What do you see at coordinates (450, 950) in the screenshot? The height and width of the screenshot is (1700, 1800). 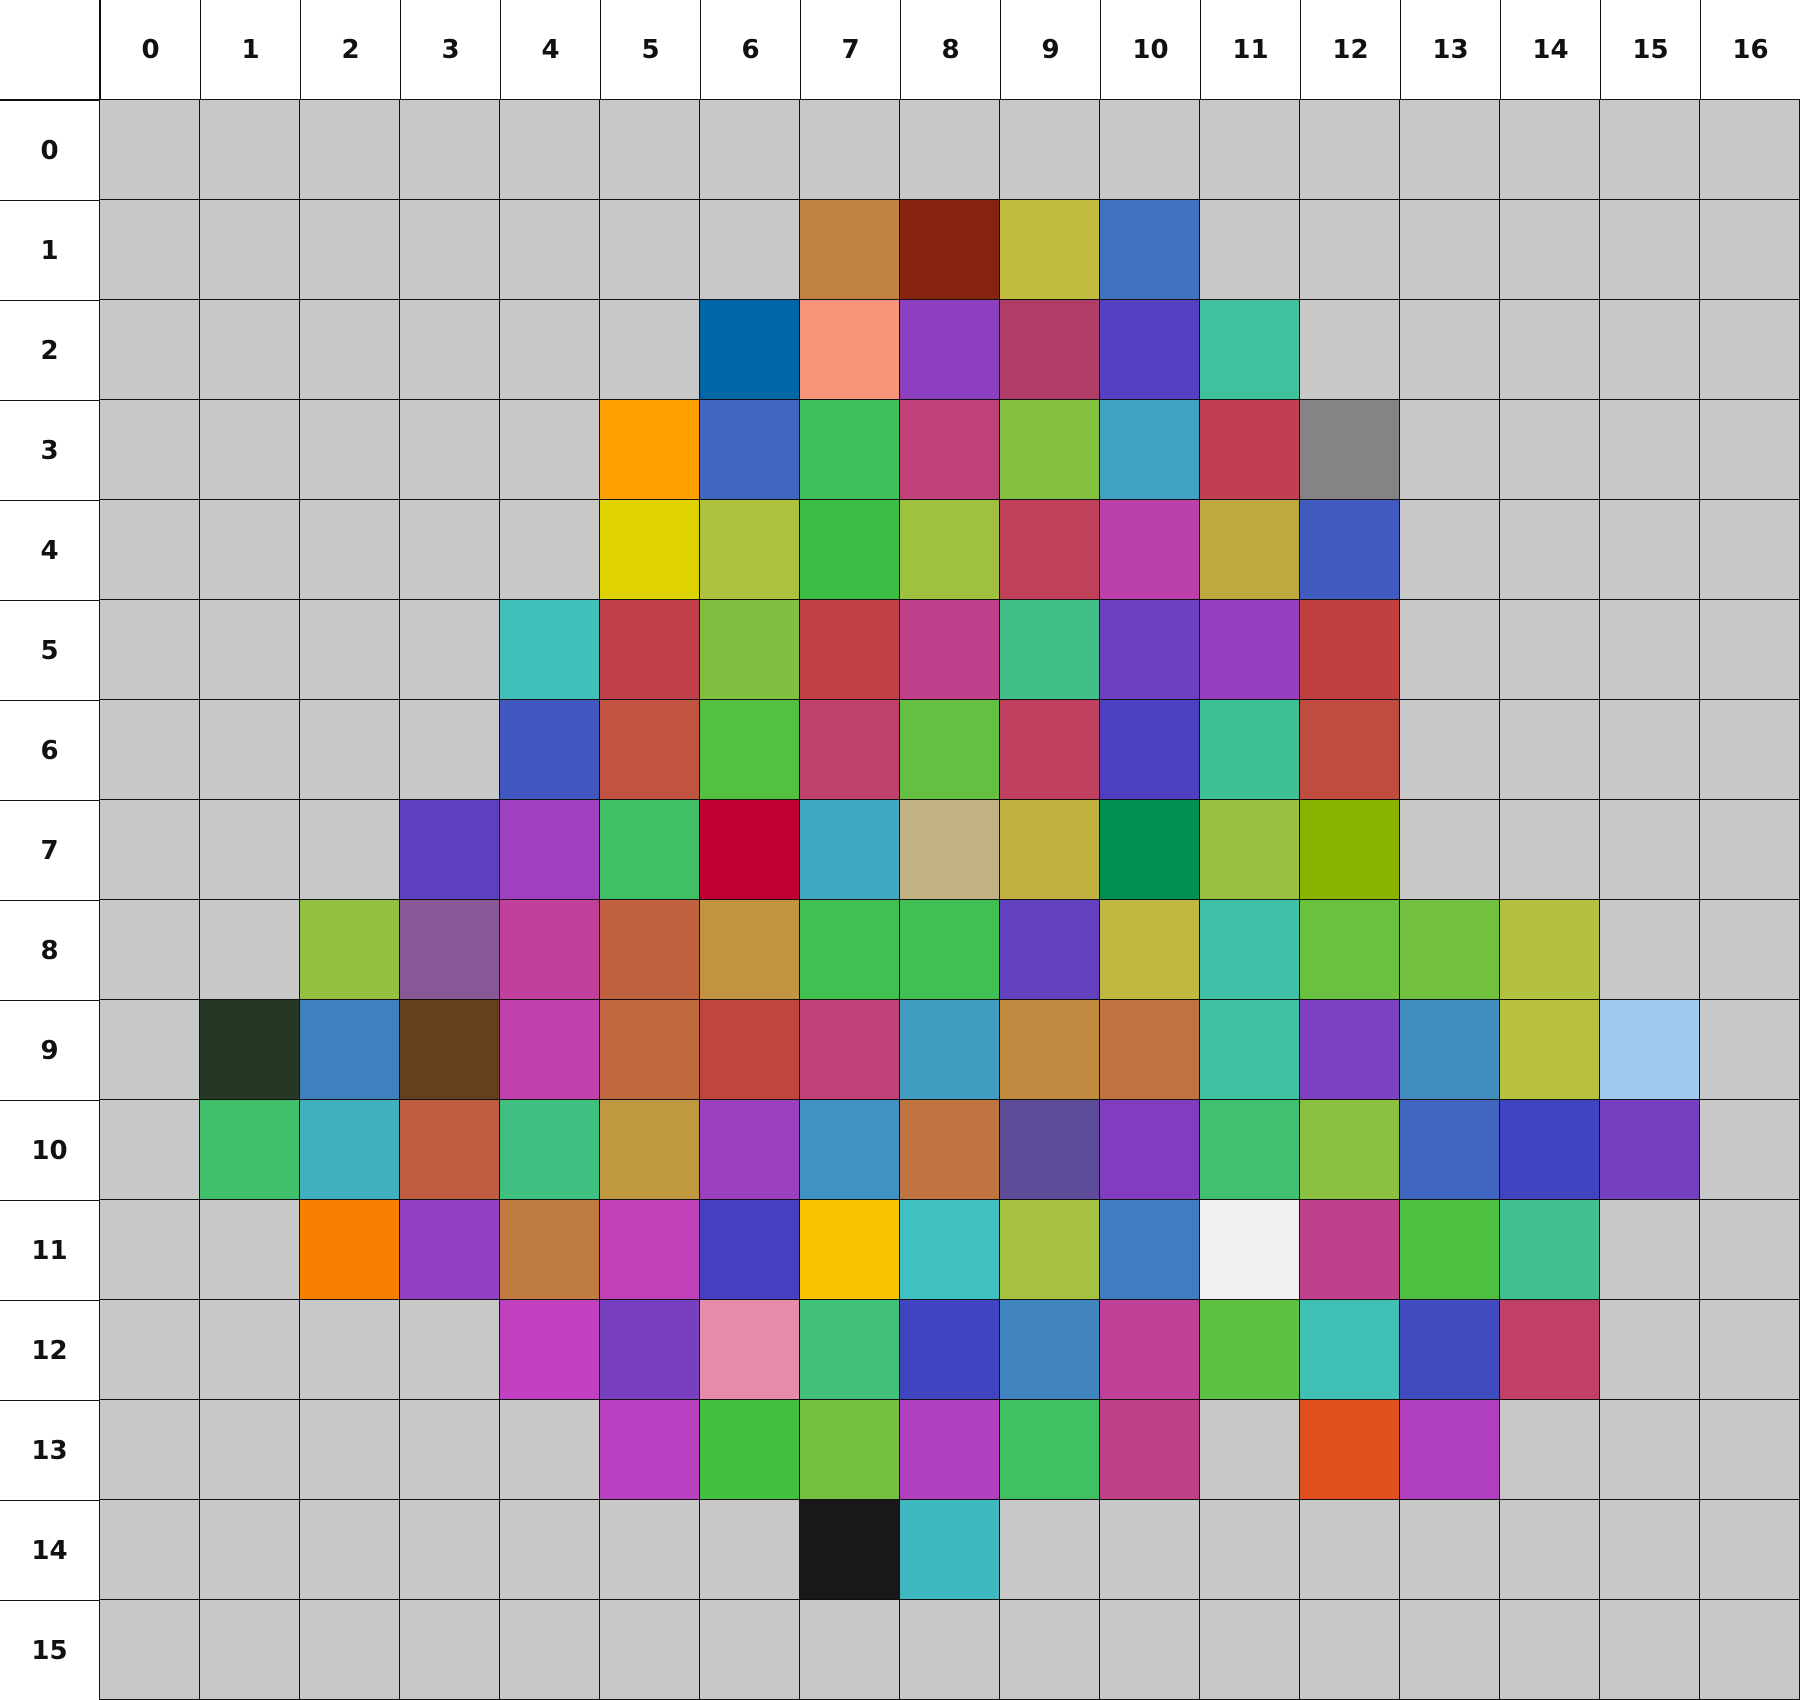 I see `grid-cell-r8-c3` at bounding box center [450, 950].